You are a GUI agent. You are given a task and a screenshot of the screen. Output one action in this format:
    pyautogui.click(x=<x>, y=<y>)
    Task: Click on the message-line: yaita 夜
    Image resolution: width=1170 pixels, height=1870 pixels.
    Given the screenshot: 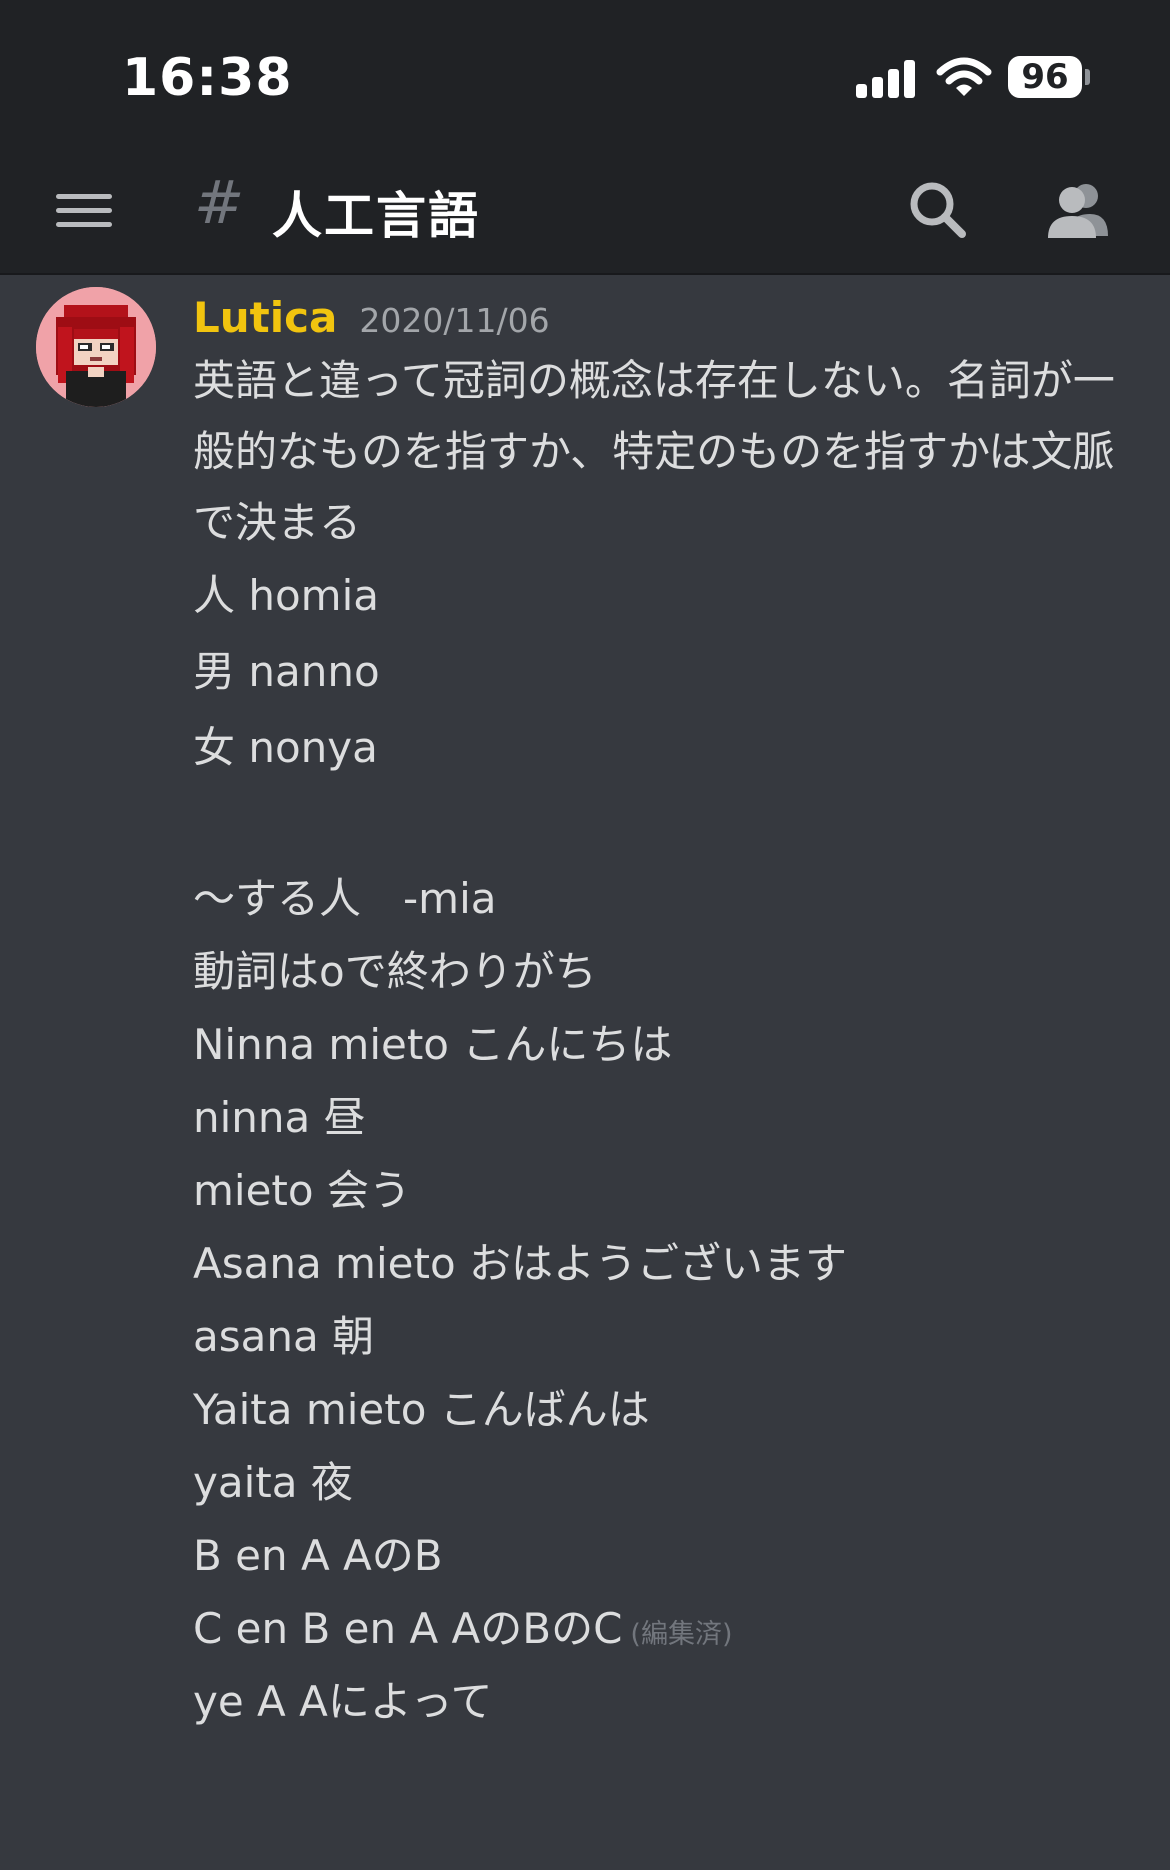 What is the action you would take?
    pyautogui.click(x=273, y=1482)
    